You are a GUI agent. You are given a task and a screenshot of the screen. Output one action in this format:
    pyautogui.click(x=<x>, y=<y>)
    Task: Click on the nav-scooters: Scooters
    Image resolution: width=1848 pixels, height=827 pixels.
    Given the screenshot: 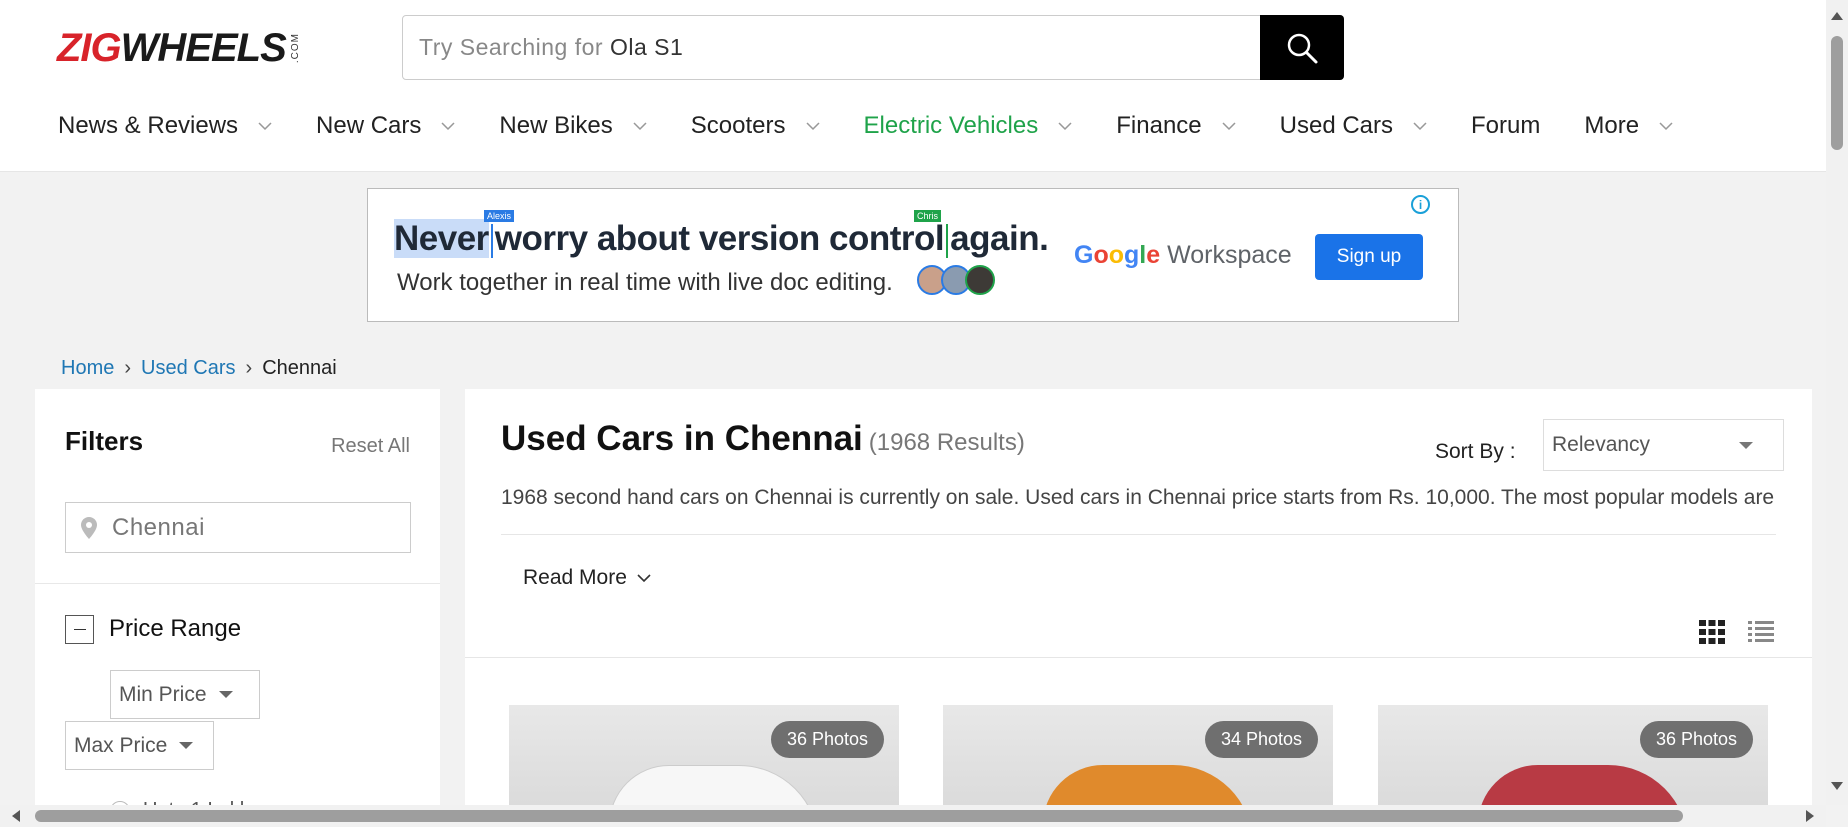 What is the action you would take?
    pyautogui.click(x=755, y=126)
    